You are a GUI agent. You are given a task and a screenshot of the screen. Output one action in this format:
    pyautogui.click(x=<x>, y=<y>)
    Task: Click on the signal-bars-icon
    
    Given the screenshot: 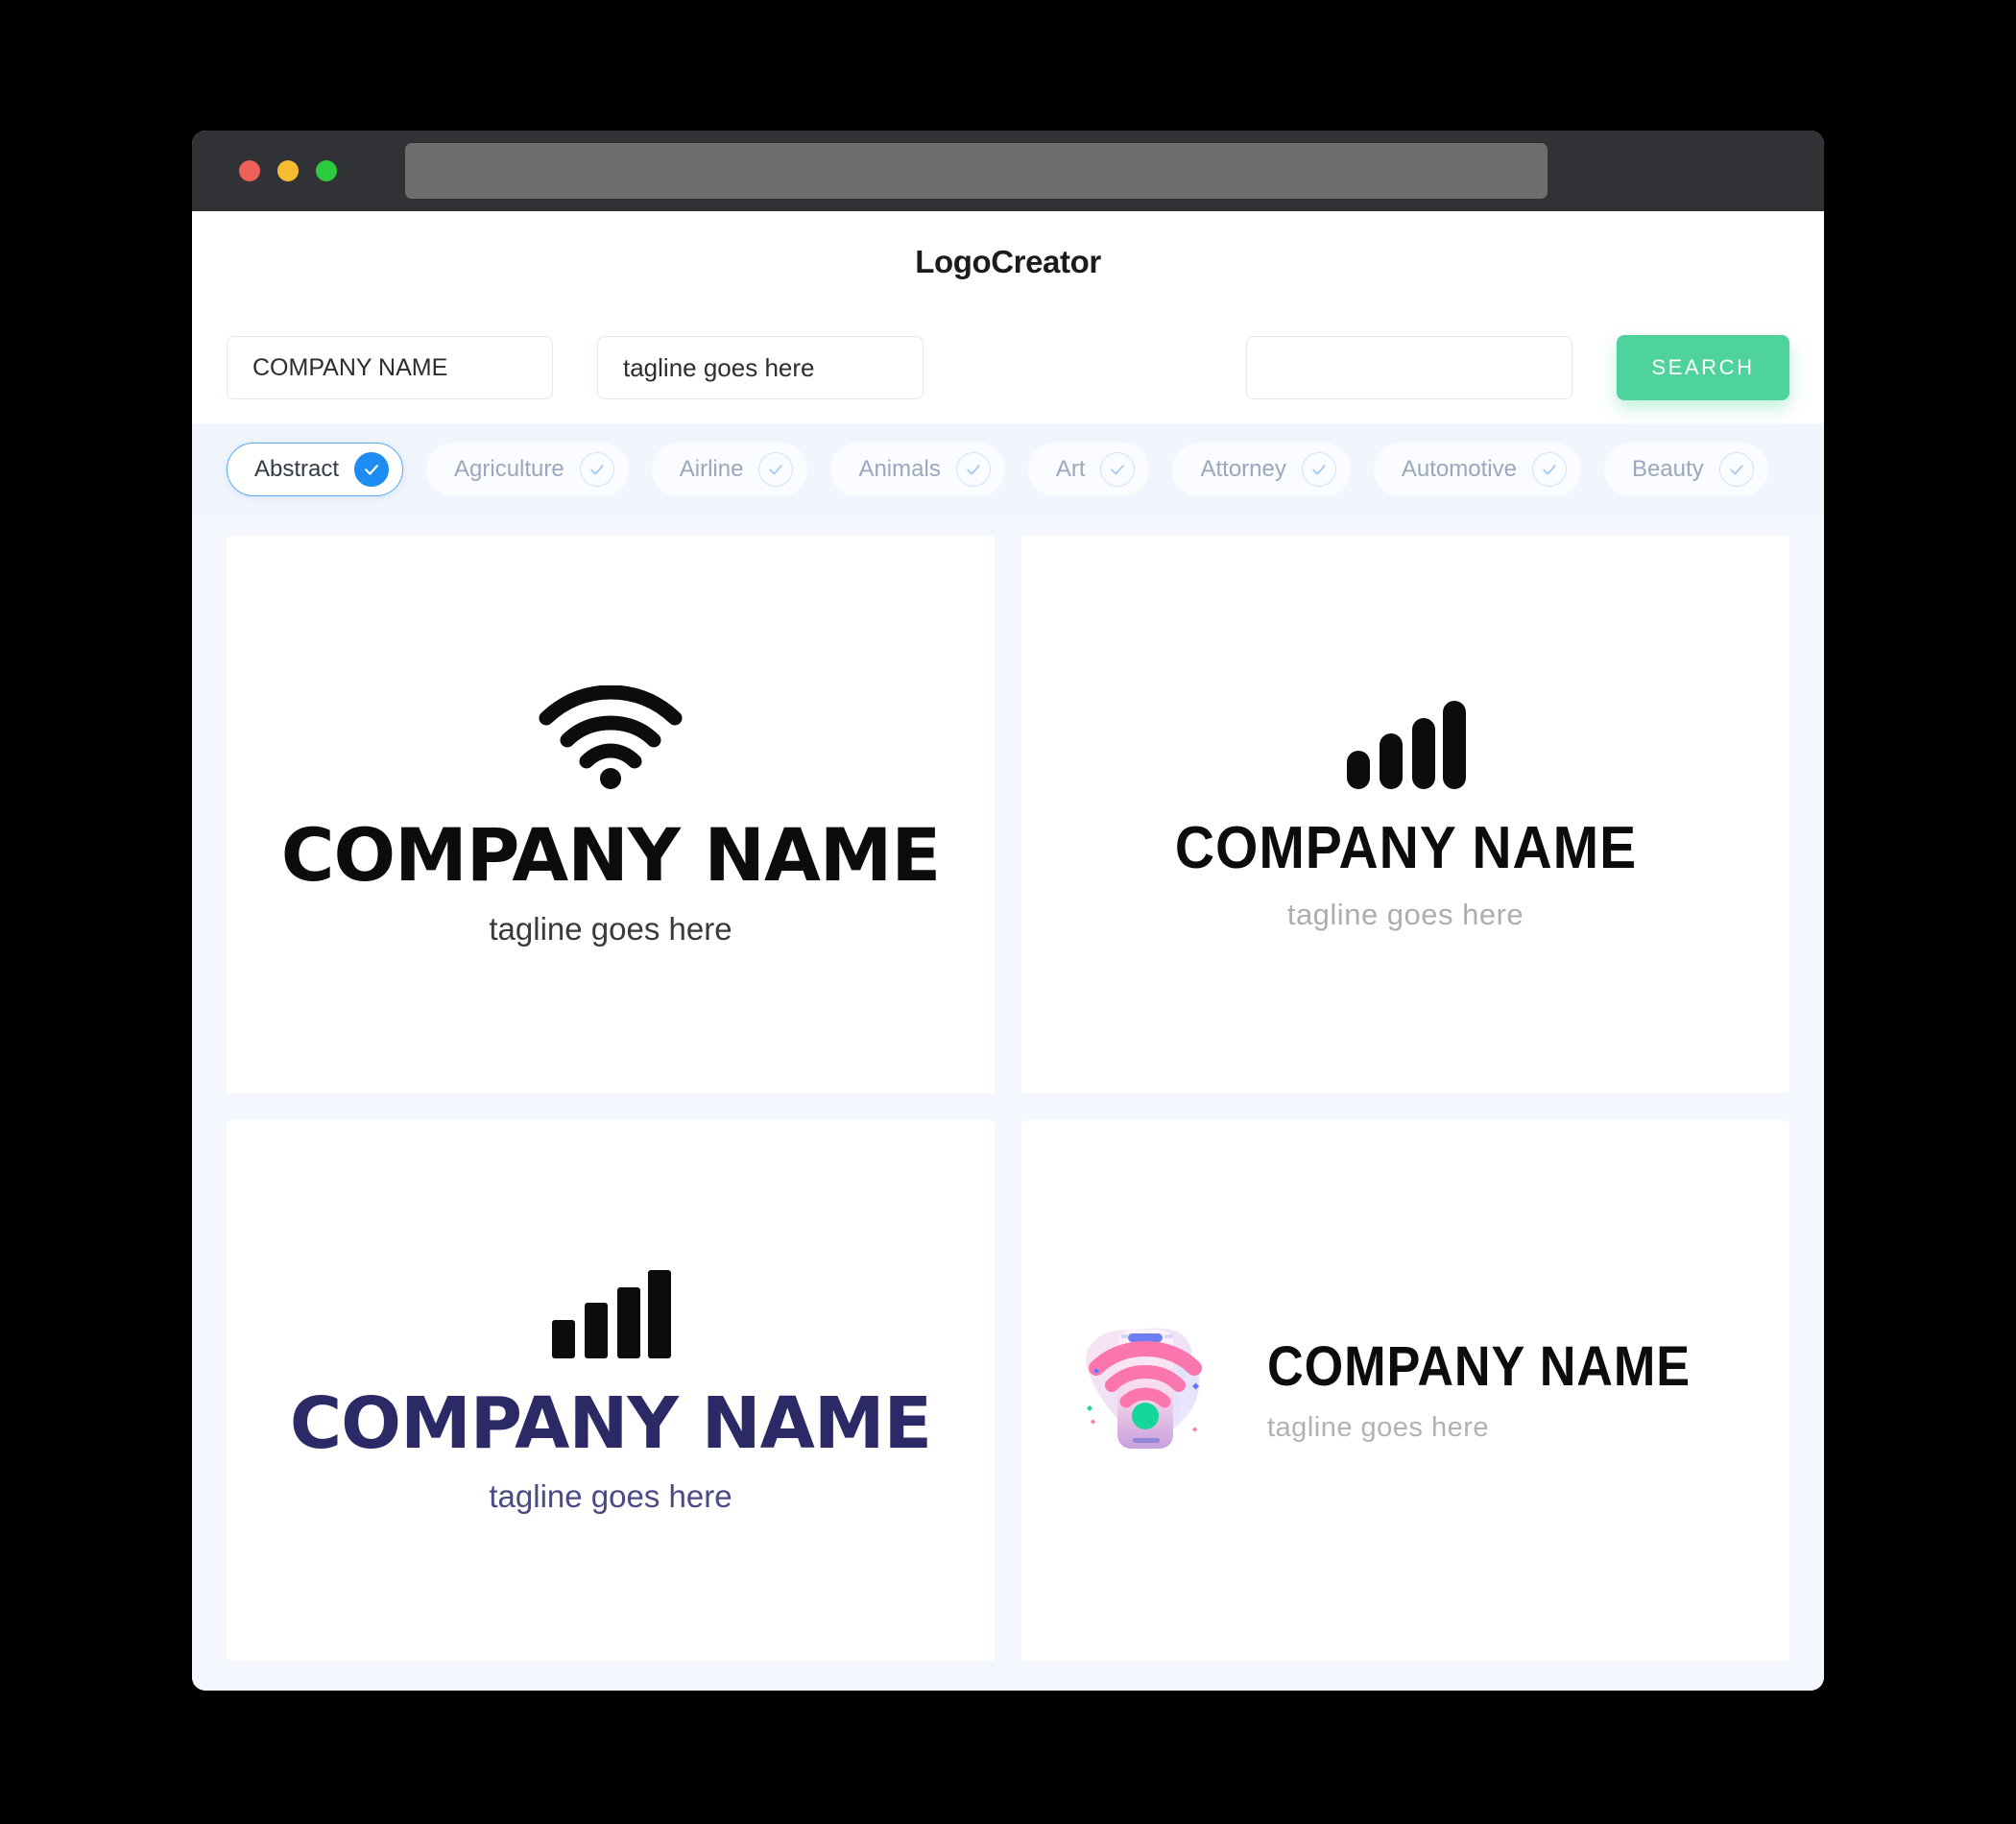 What is the action you would take?
    pyautogui.click(x=1405, y=747)
    